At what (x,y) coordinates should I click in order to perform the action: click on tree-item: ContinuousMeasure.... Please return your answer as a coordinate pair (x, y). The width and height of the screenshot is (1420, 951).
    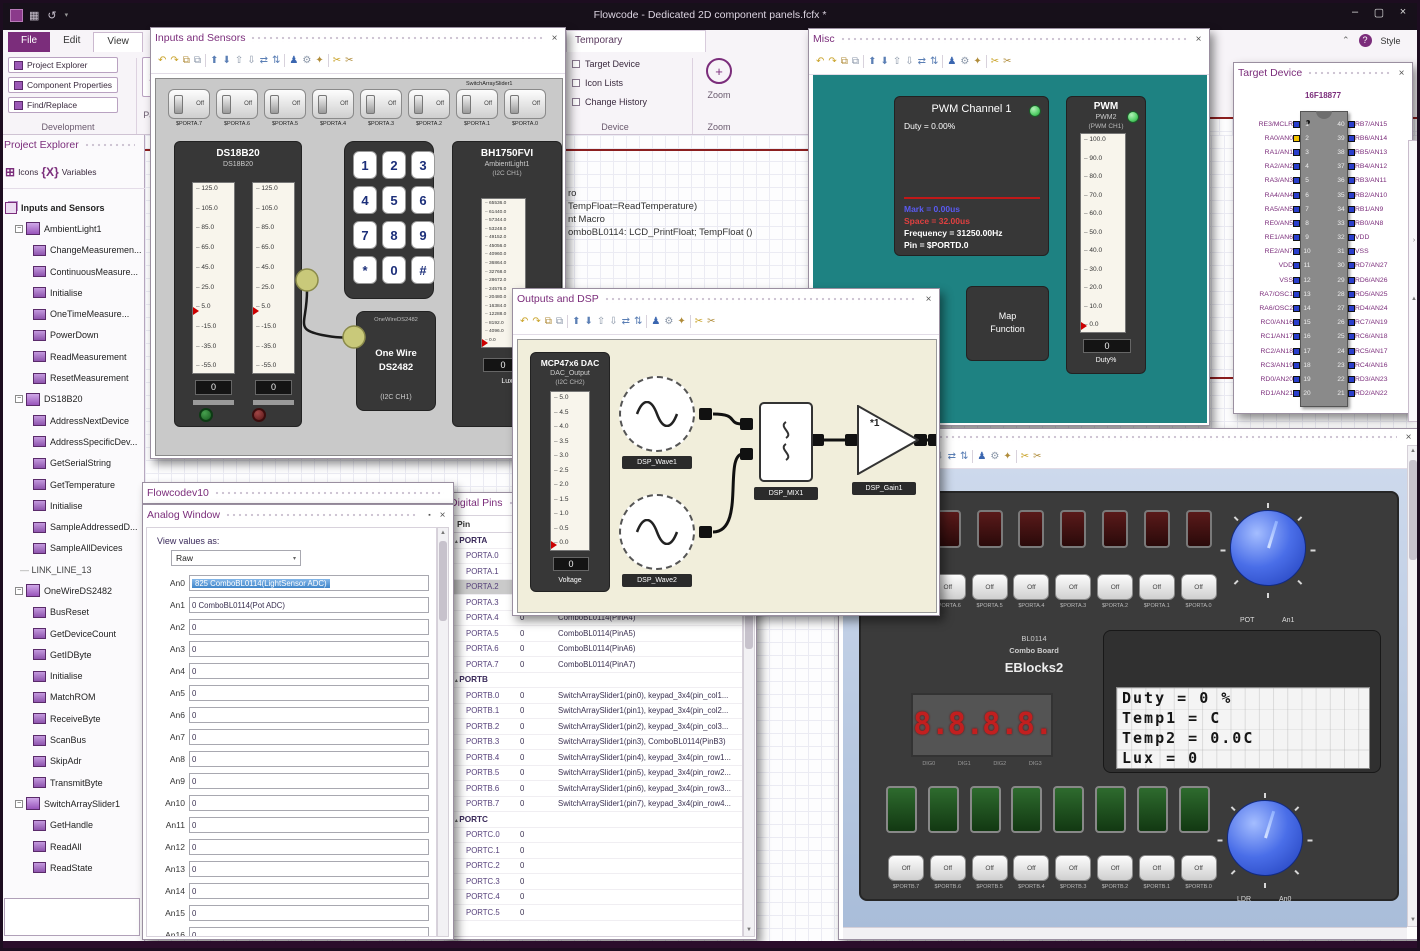
    Looking at the image, I should click on (72, 271).